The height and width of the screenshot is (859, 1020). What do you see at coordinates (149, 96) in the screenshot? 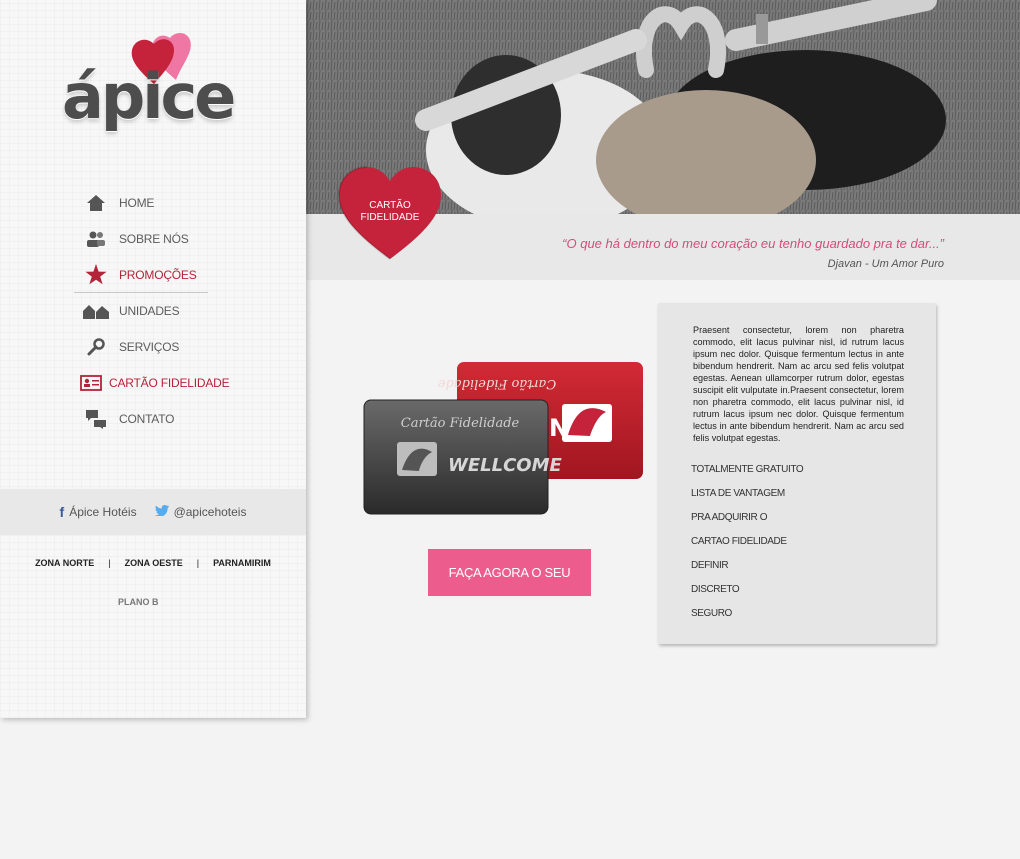
I see `logo-wordmark: ápice` at bounding box center [149, 96].